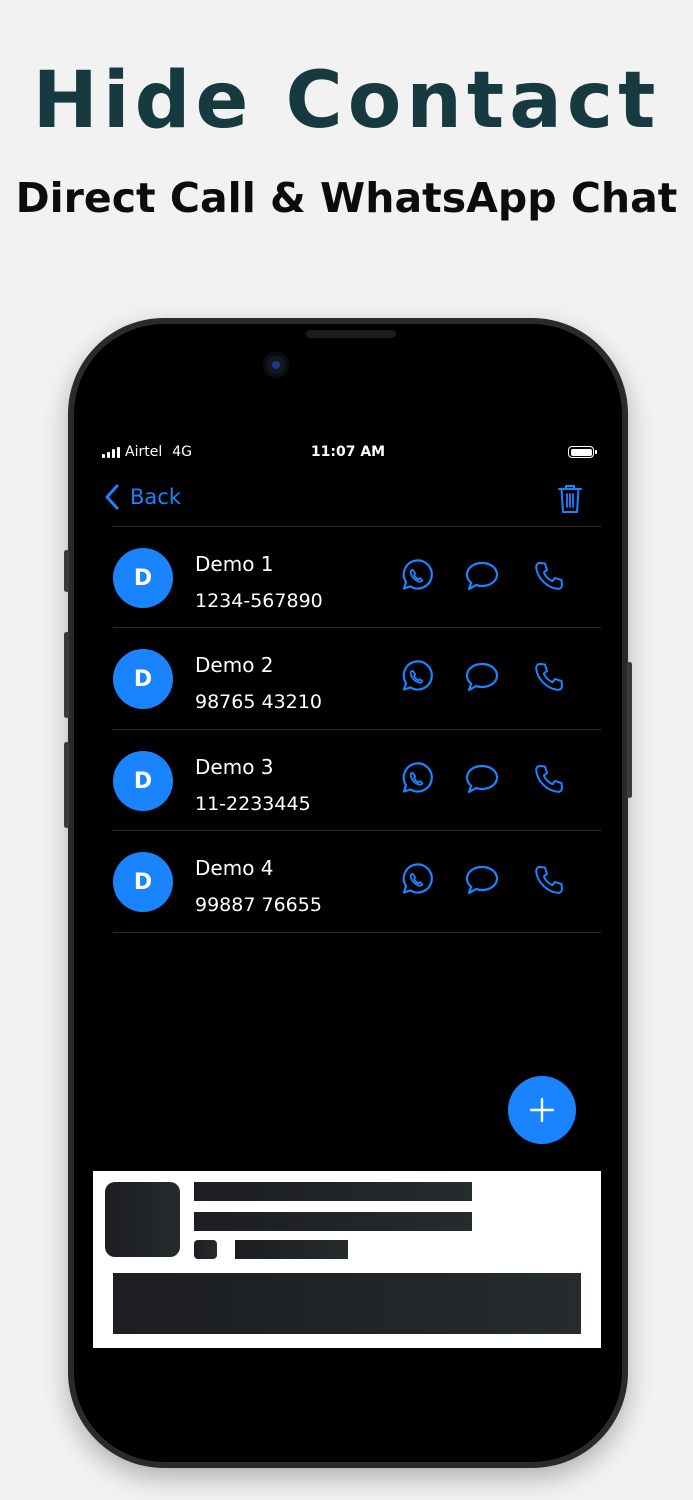 The image size is (693, 1500). I want to click on contact-name: Demo 3, so click(234, 767).